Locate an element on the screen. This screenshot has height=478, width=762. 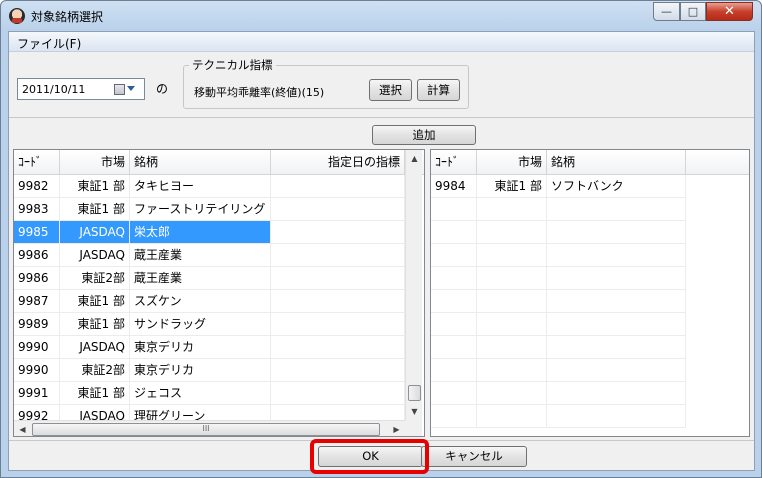
scroll-left-arrow-icon: ◀ is located at coordinates (22, 428).